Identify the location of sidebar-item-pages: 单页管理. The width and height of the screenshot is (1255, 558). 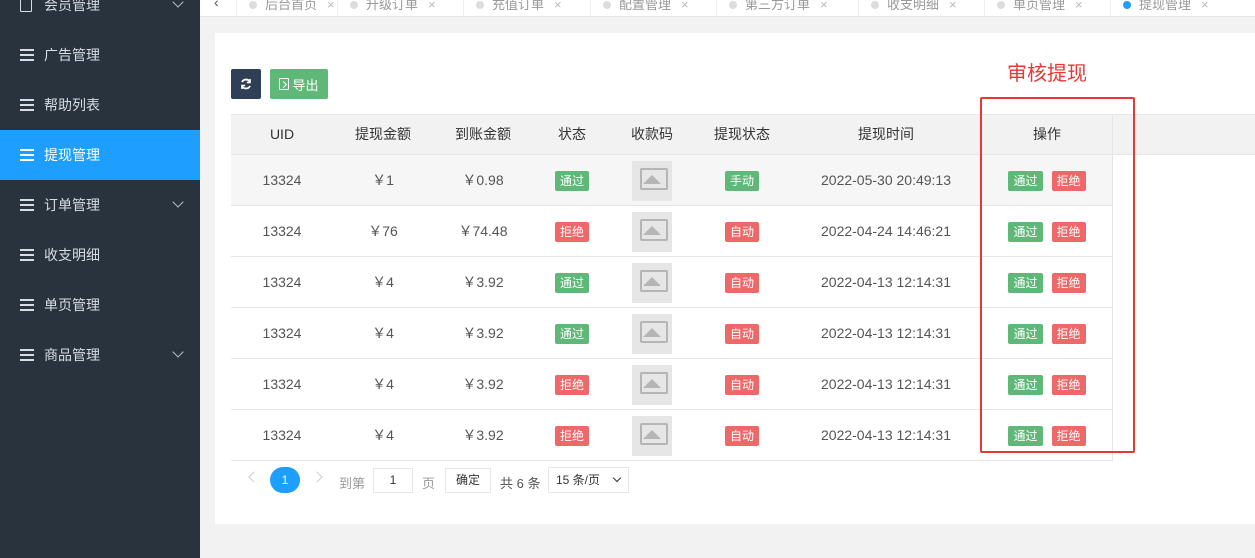
(100, 305).